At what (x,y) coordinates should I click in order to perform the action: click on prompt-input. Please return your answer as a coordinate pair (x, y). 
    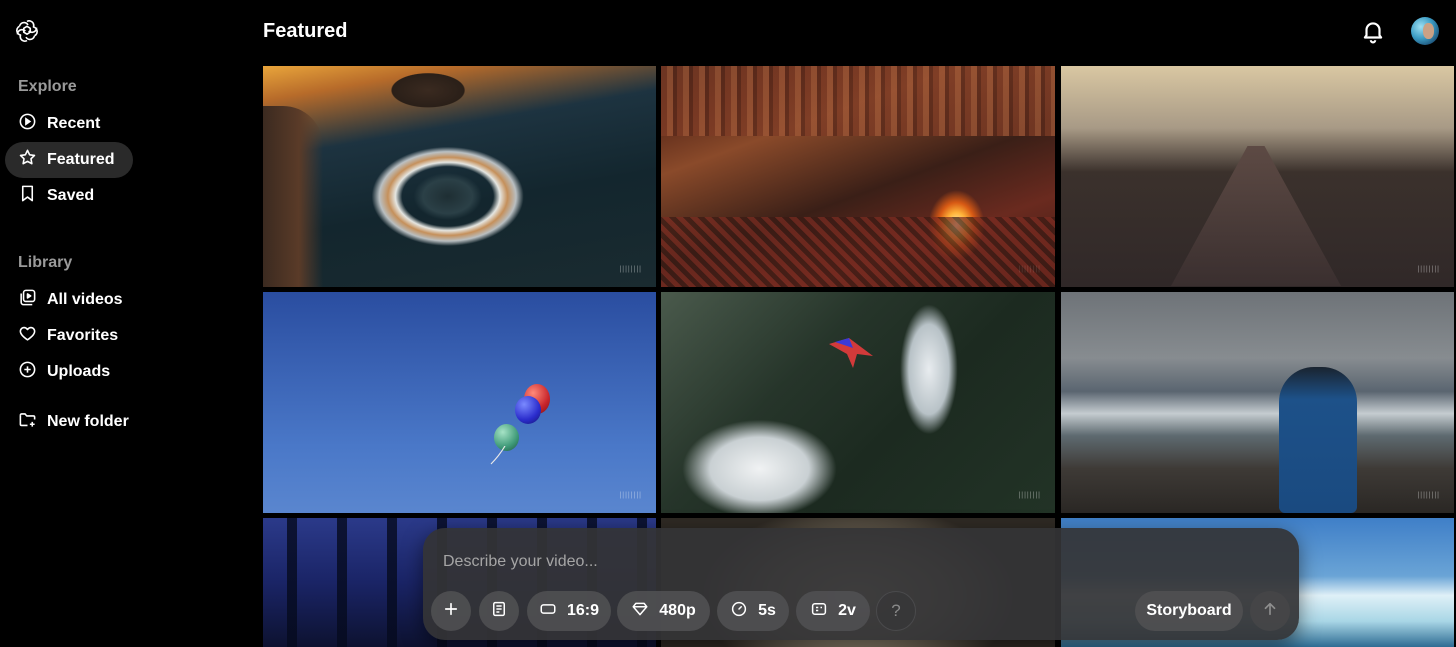
    Looking at the image, I should click on (853, 562).